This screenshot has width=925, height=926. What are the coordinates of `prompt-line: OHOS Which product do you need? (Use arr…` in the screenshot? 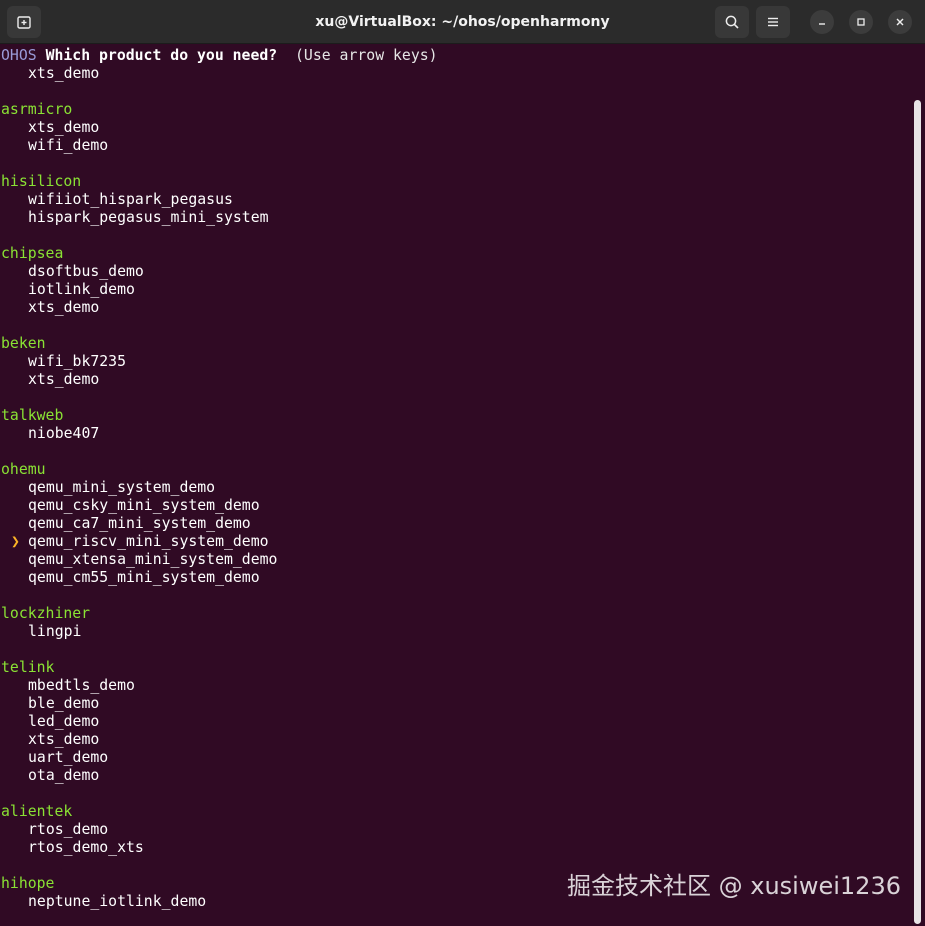 It's located at (455, 56).